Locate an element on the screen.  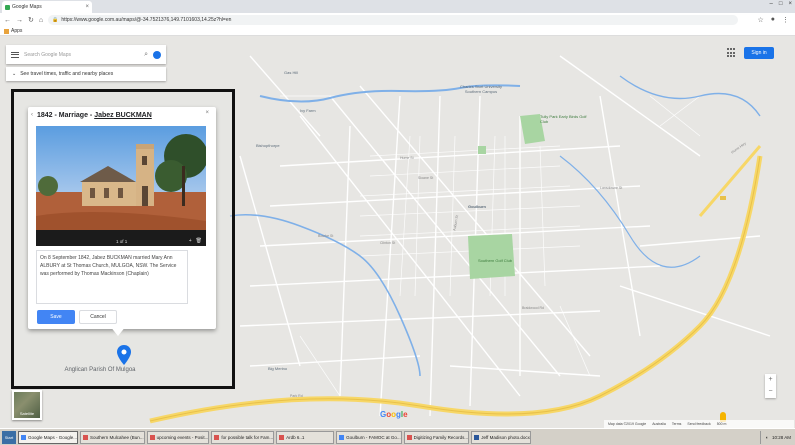
popup-close-icon: × is located at coordinates (207, 113).